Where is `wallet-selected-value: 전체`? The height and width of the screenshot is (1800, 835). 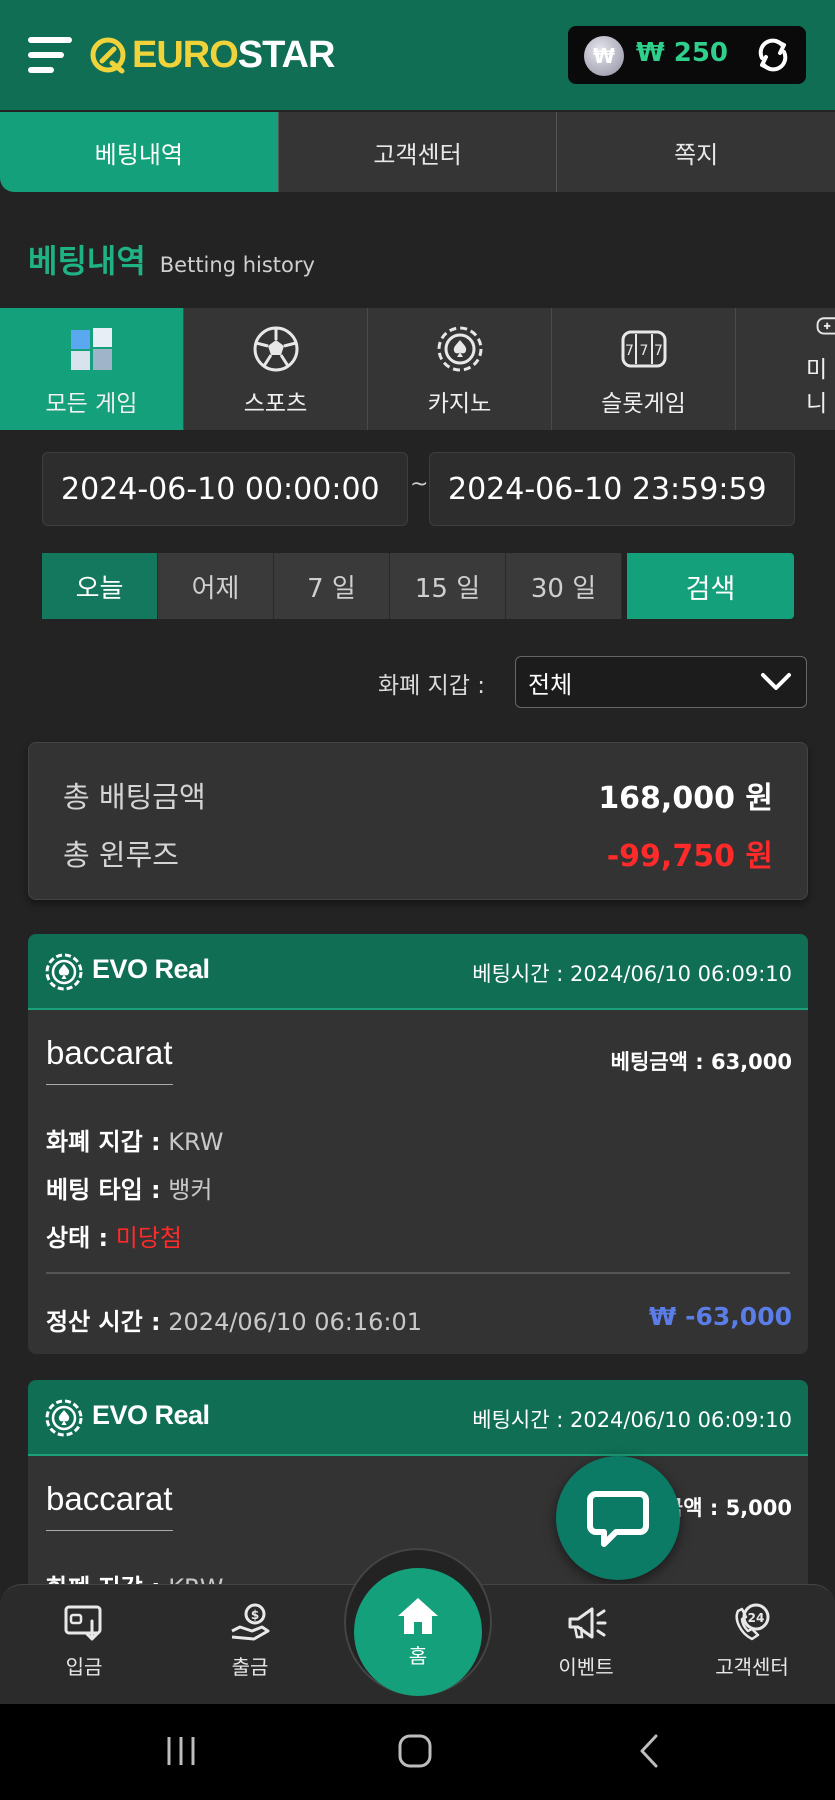 wallet-selected-value: 전체 is located at coordinates (550, 684).